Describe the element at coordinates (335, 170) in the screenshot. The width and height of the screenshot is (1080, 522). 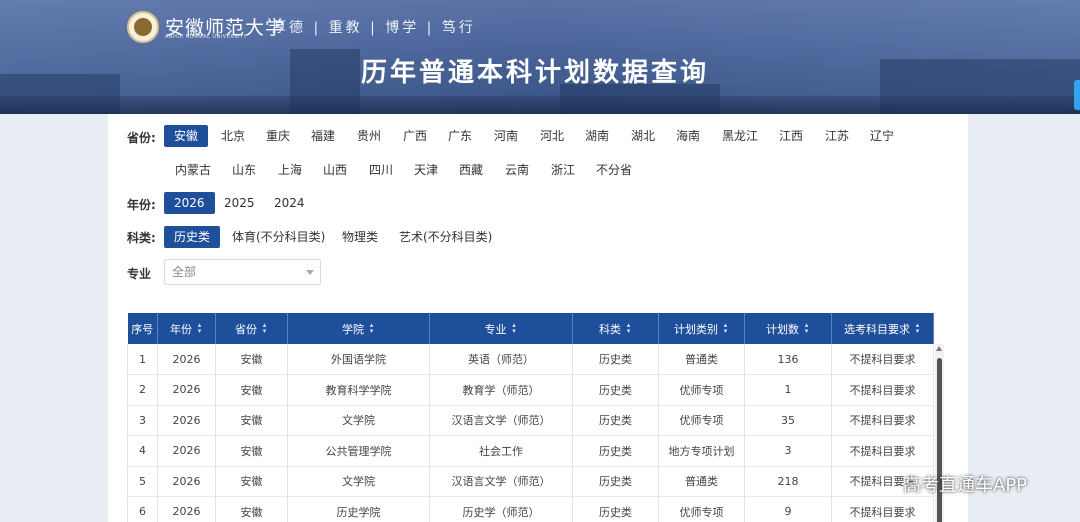
I see `province-option: 山西` at that location.